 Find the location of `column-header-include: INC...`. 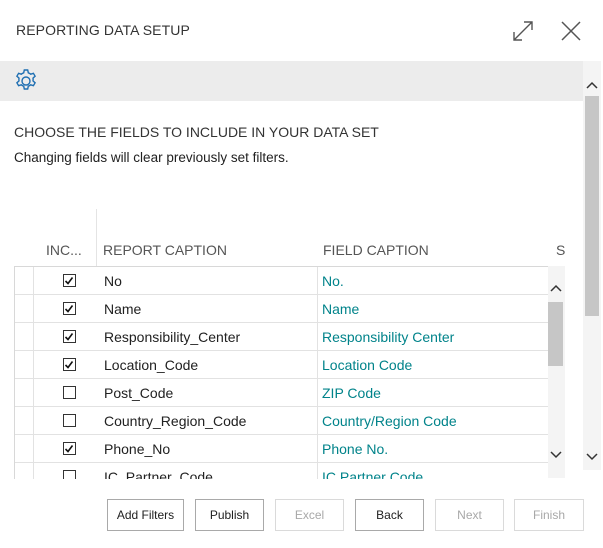

column-header-include: INC... is located at coordinates (64, 250).